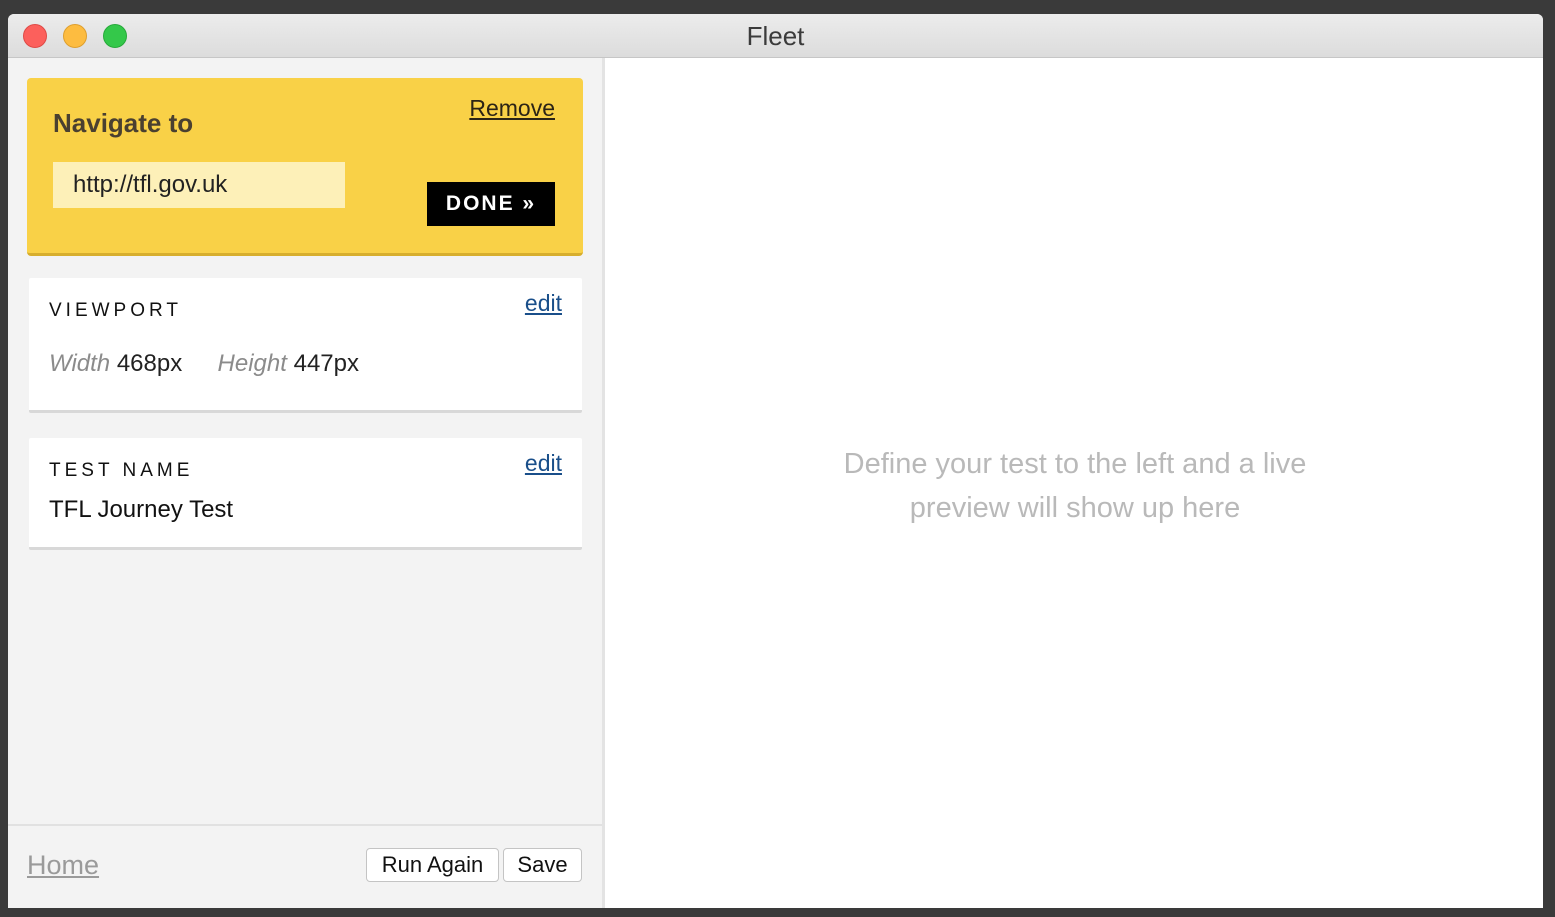 The image size is (1555, 917). Describe the element at coordinates (80, 363) in the screenshot. I see `width-label: Width` at that location.